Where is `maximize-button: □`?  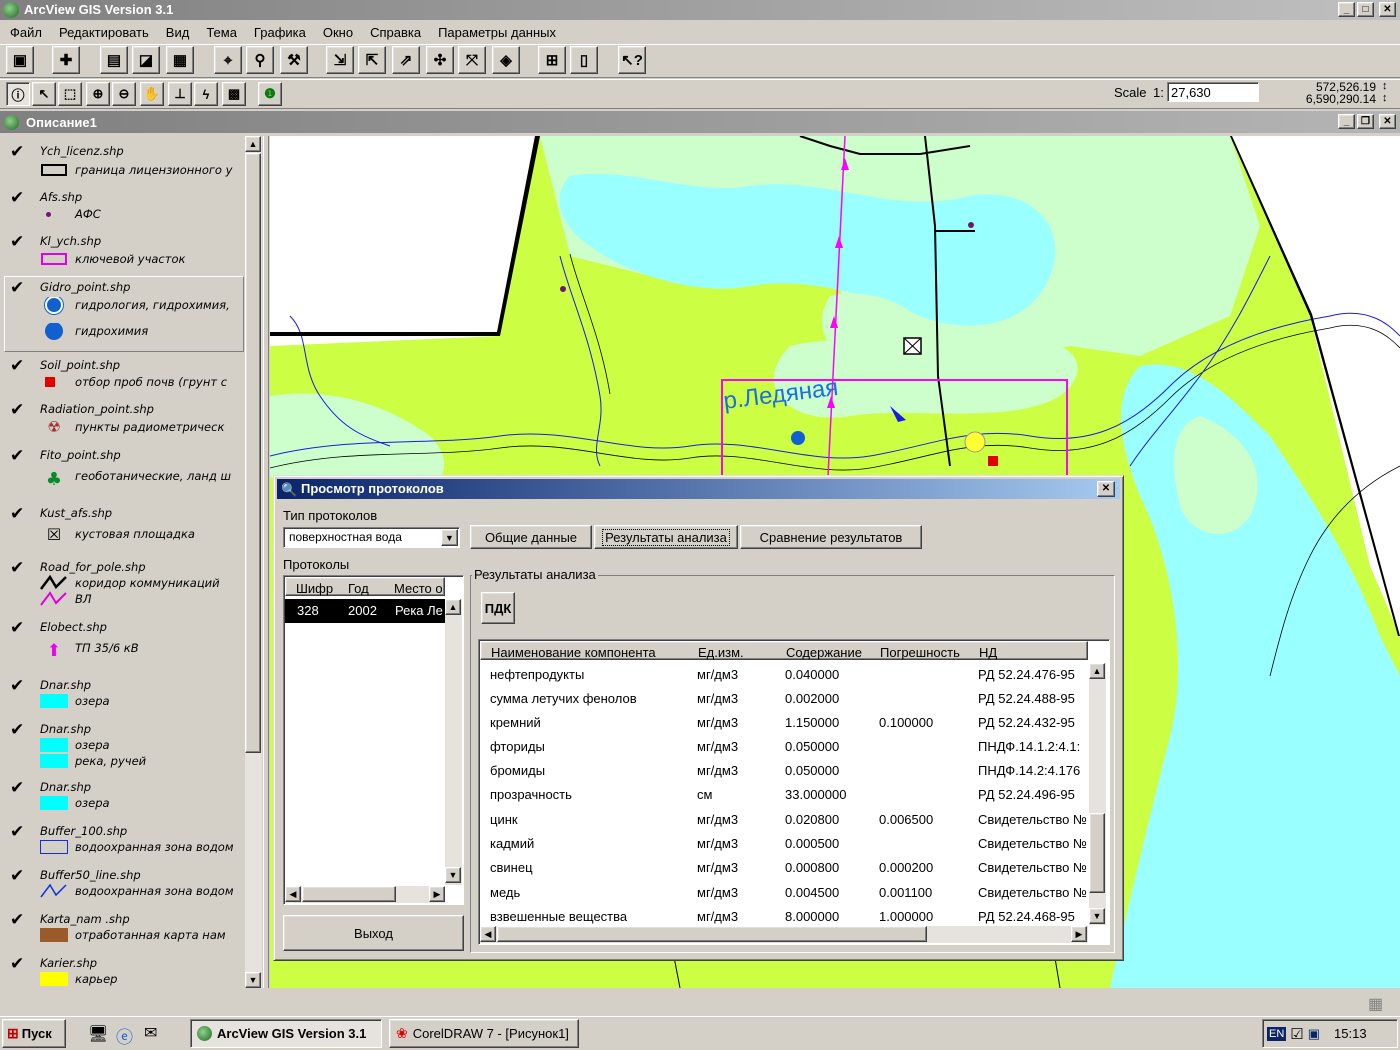
maximize-button: □ is located at coordinates (1365, 9).